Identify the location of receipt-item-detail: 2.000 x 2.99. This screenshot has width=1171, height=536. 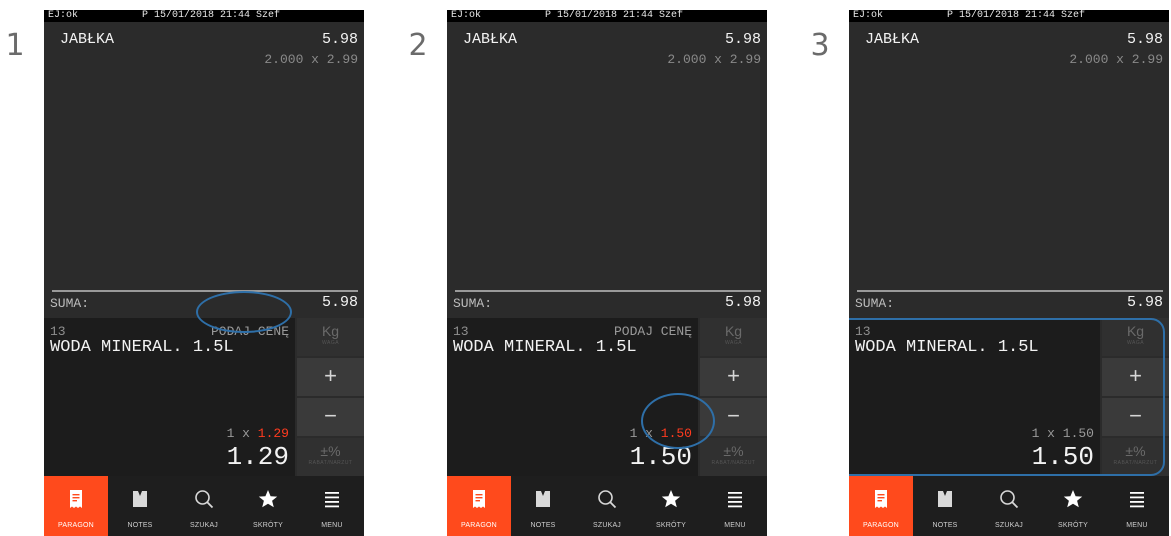
(1116, 59).